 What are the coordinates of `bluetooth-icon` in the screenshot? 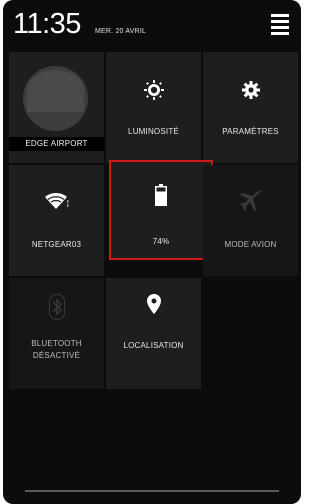 It's located at (56, 307).